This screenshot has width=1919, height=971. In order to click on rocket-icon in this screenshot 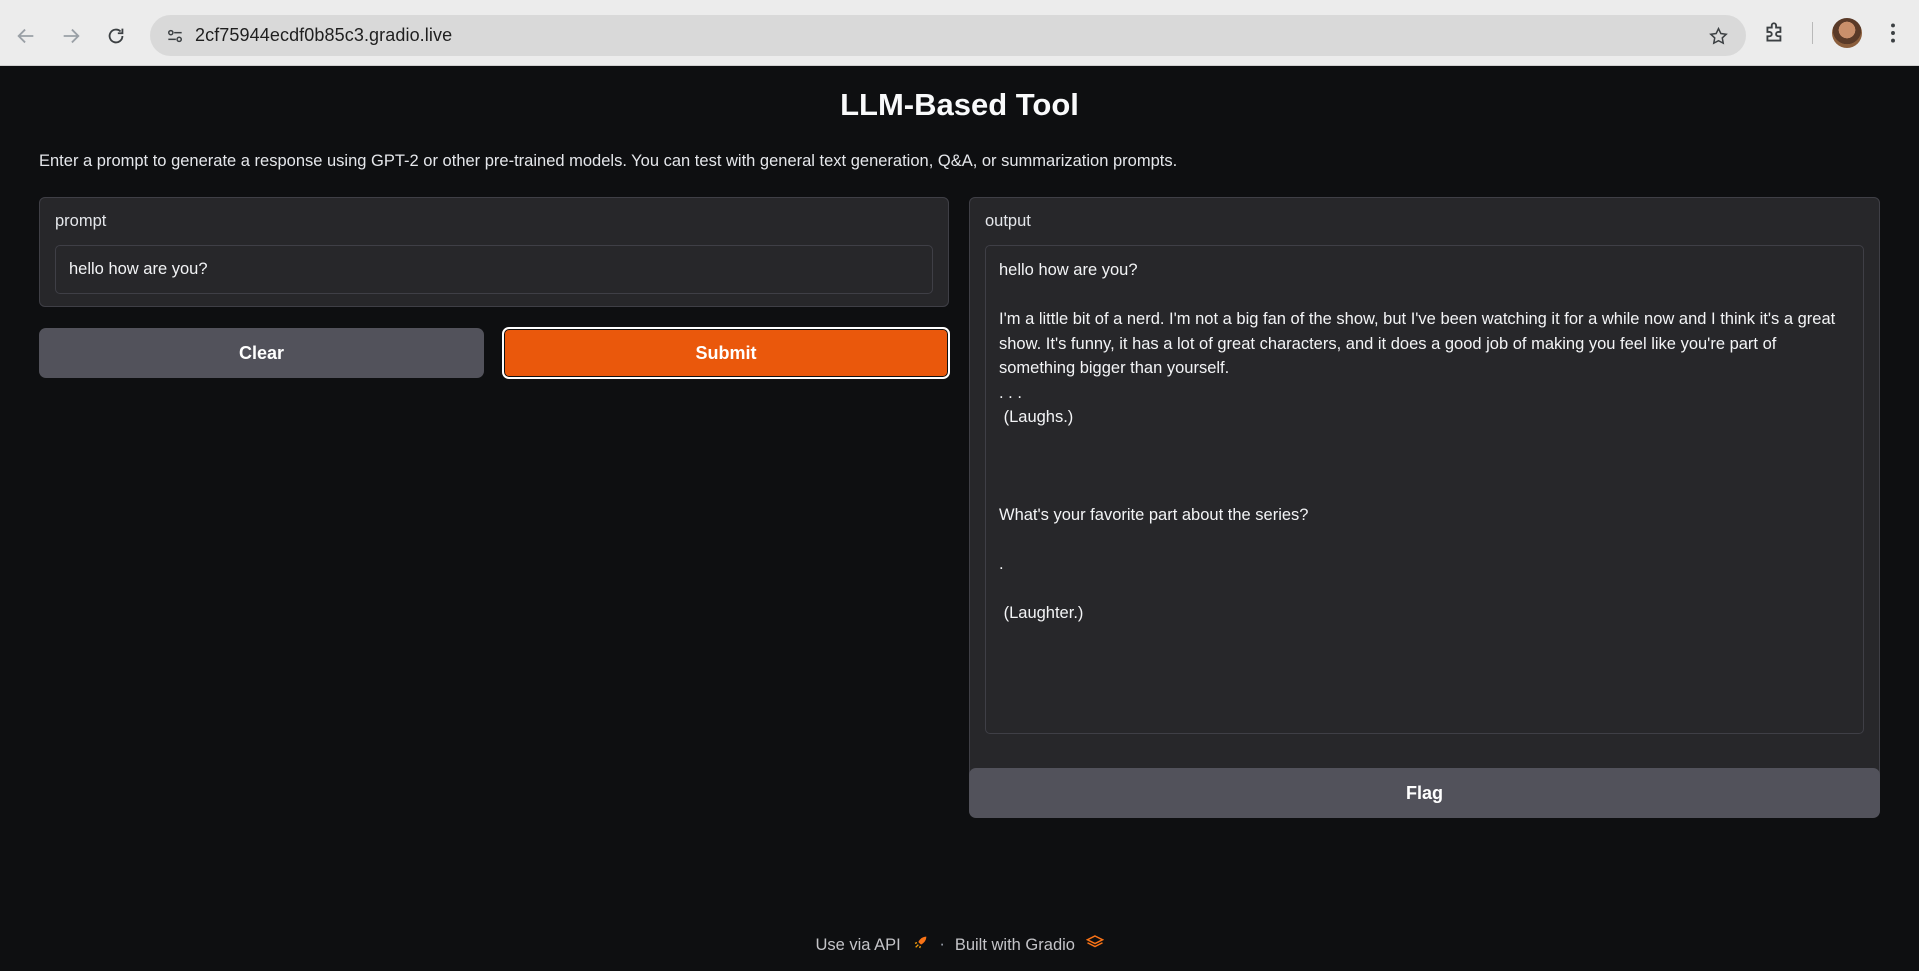, I will do `click(921, 942)`.